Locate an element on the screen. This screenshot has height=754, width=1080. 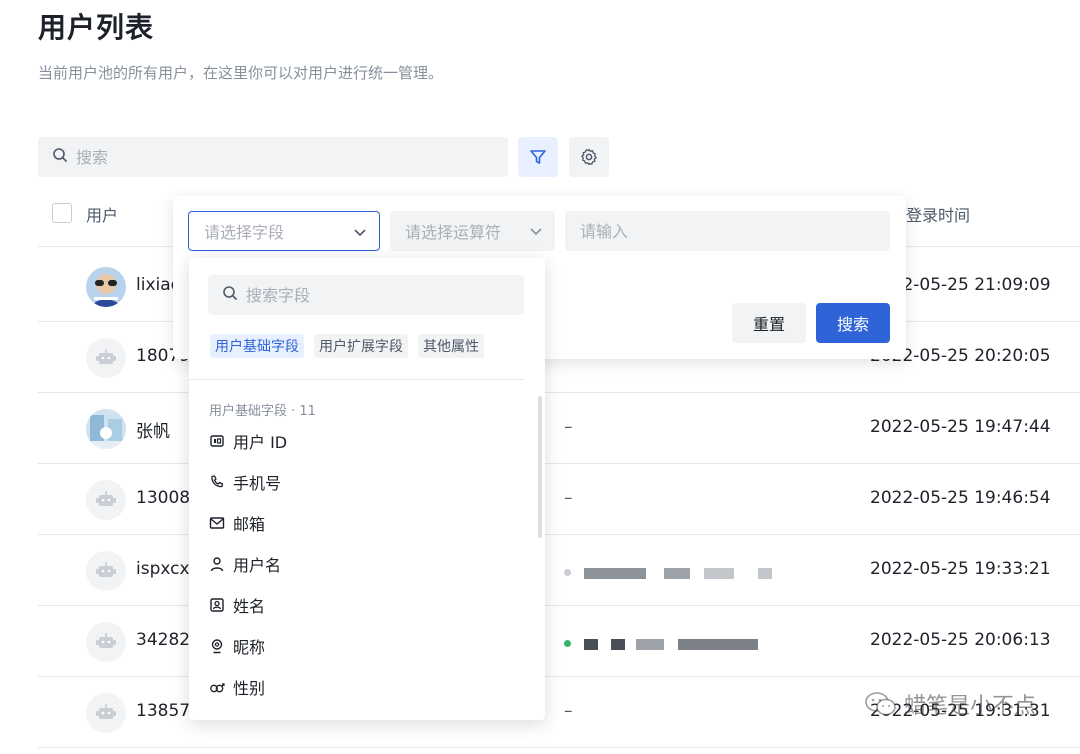
field-option-label: 手机号 is located at coordinates (257, 483).